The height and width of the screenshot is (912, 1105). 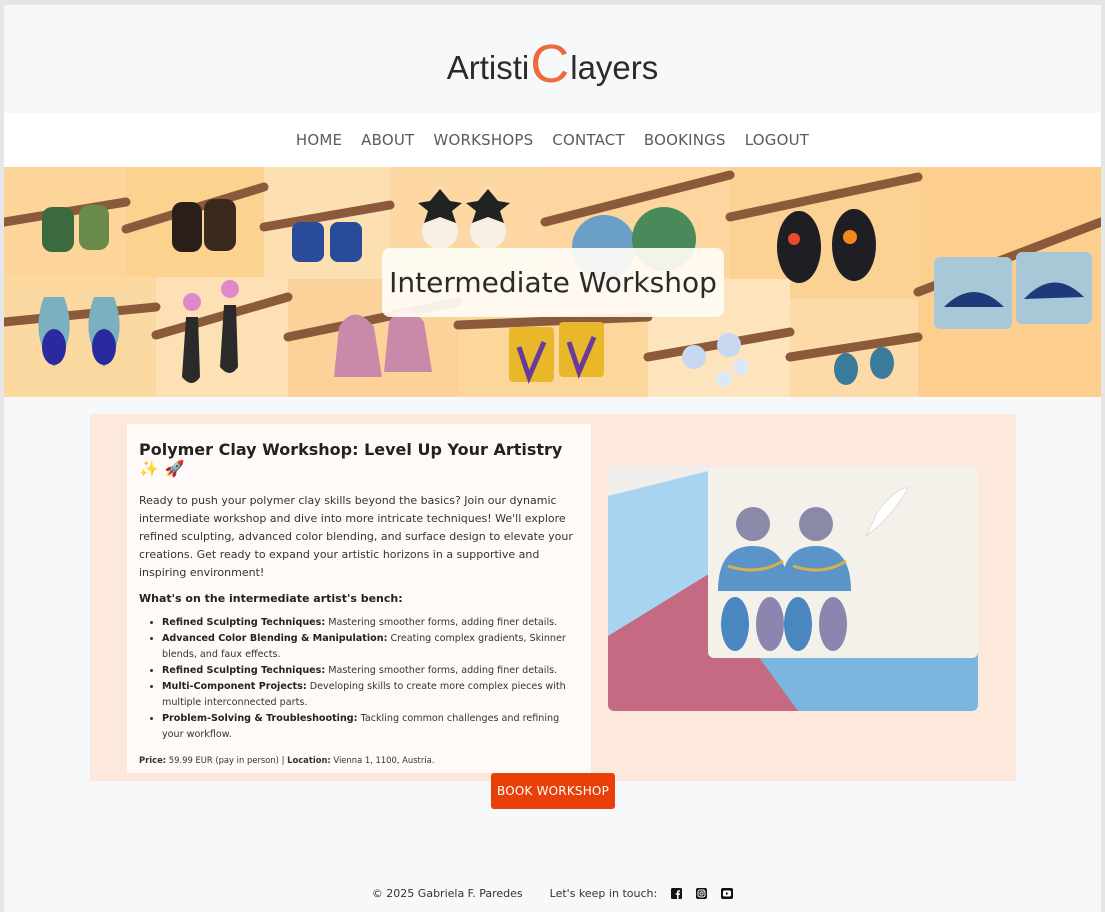 What do you see at coordinates (777, 140) in the screenshot?
I see `nav-logout: LOGOUT` at bounding box center [777, 140].